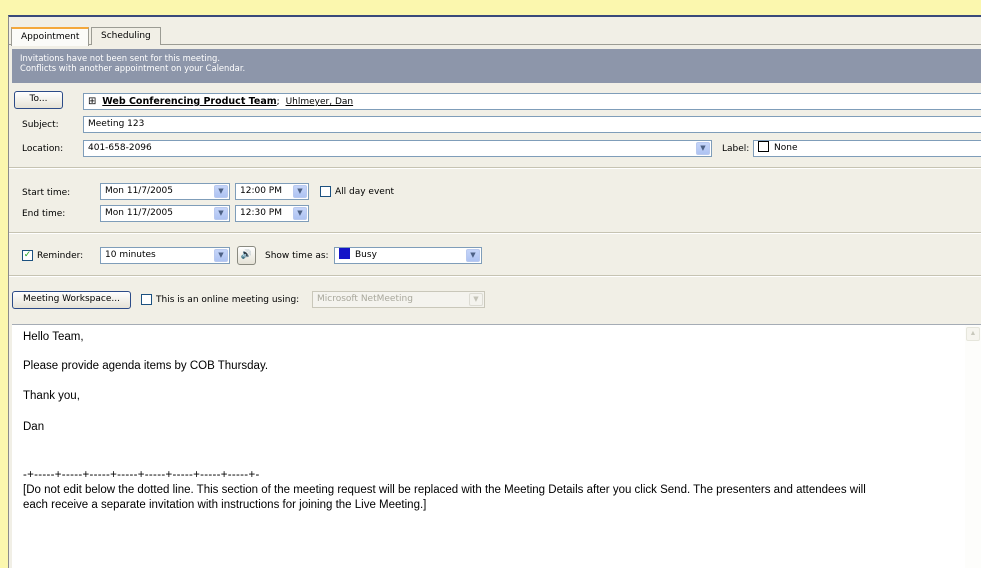 This screenshot has width=981, height=568. What do you see at coordinates (228, 300) in the screenshot?
I see `online-meeting-label: This is an online meeting using:` at bounding box center [228, 300].